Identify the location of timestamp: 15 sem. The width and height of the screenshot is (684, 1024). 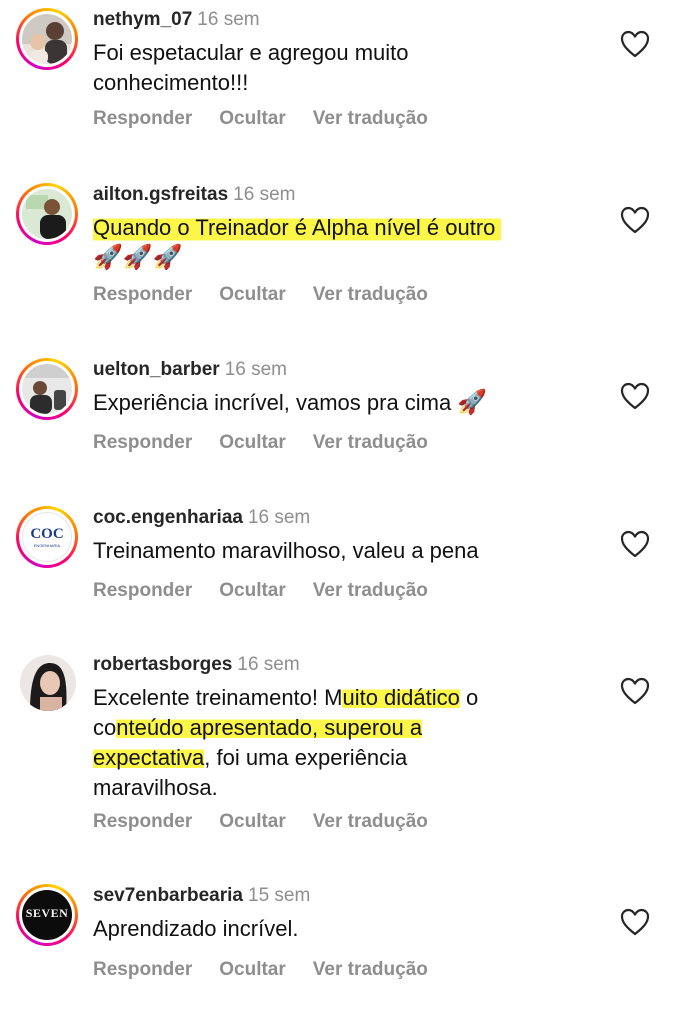
(279, 895).